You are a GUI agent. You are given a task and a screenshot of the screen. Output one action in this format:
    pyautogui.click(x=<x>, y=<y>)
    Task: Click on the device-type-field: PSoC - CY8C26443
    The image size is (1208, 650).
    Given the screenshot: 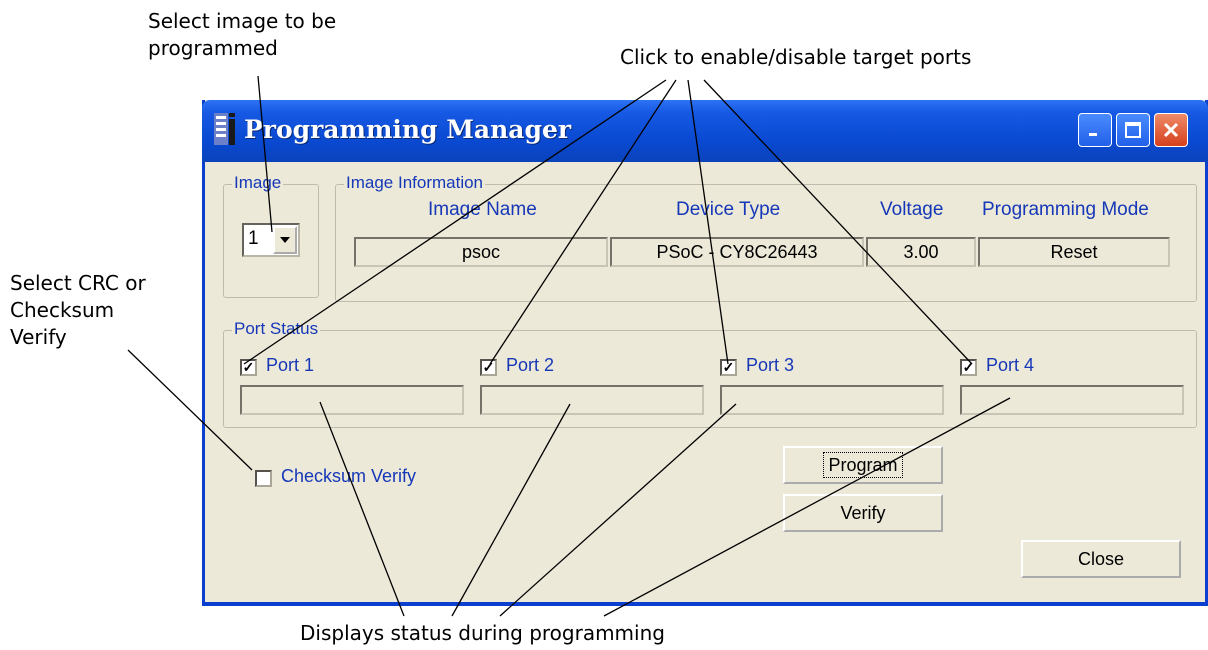 What is the action you would take?
    pyautogui.click(x=737, y=252)
    